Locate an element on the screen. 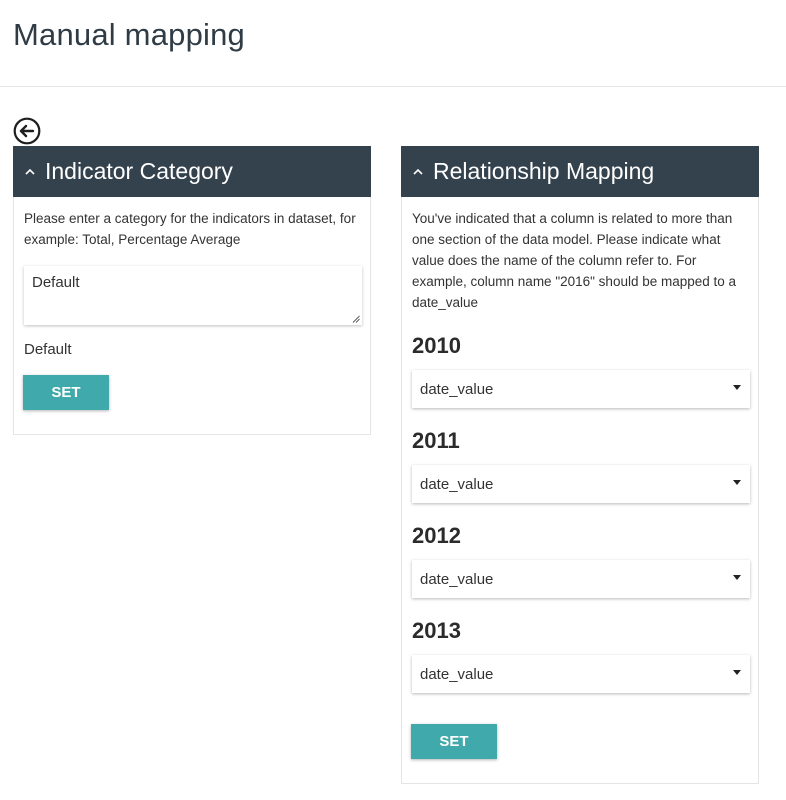 Image resolution: width=786 pixels, height=800 pixels. mapping-row-2011: 2011 date_value is located at coordinates (581, 465).